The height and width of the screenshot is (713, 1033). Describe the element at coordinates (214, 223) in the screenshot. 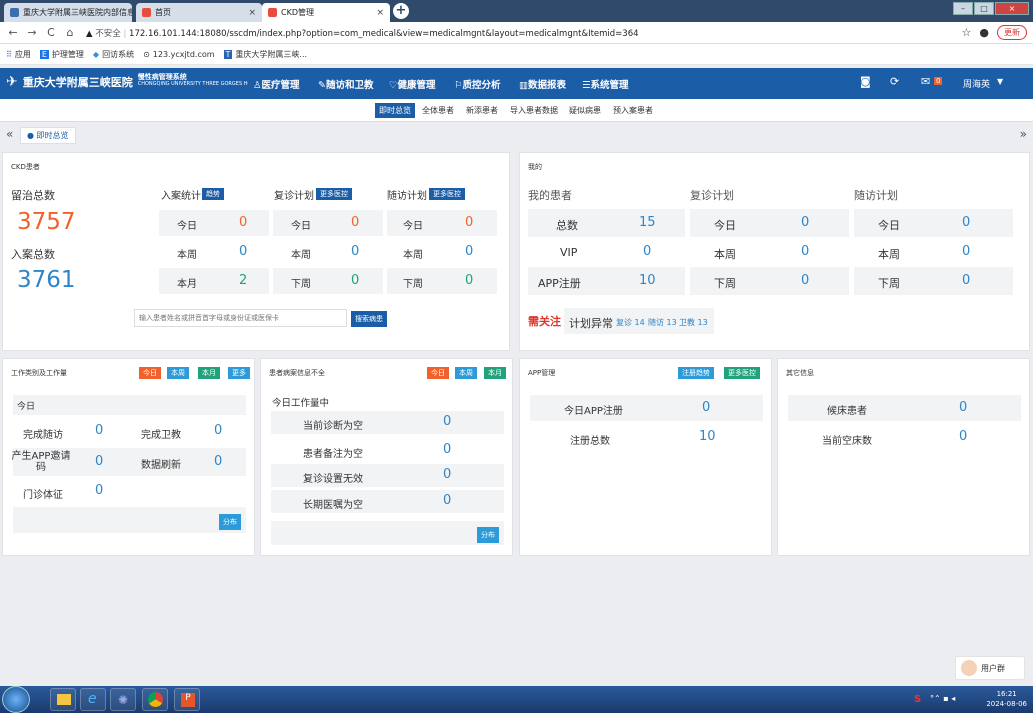

I see `stats-row-today: 今日 0` at that location.